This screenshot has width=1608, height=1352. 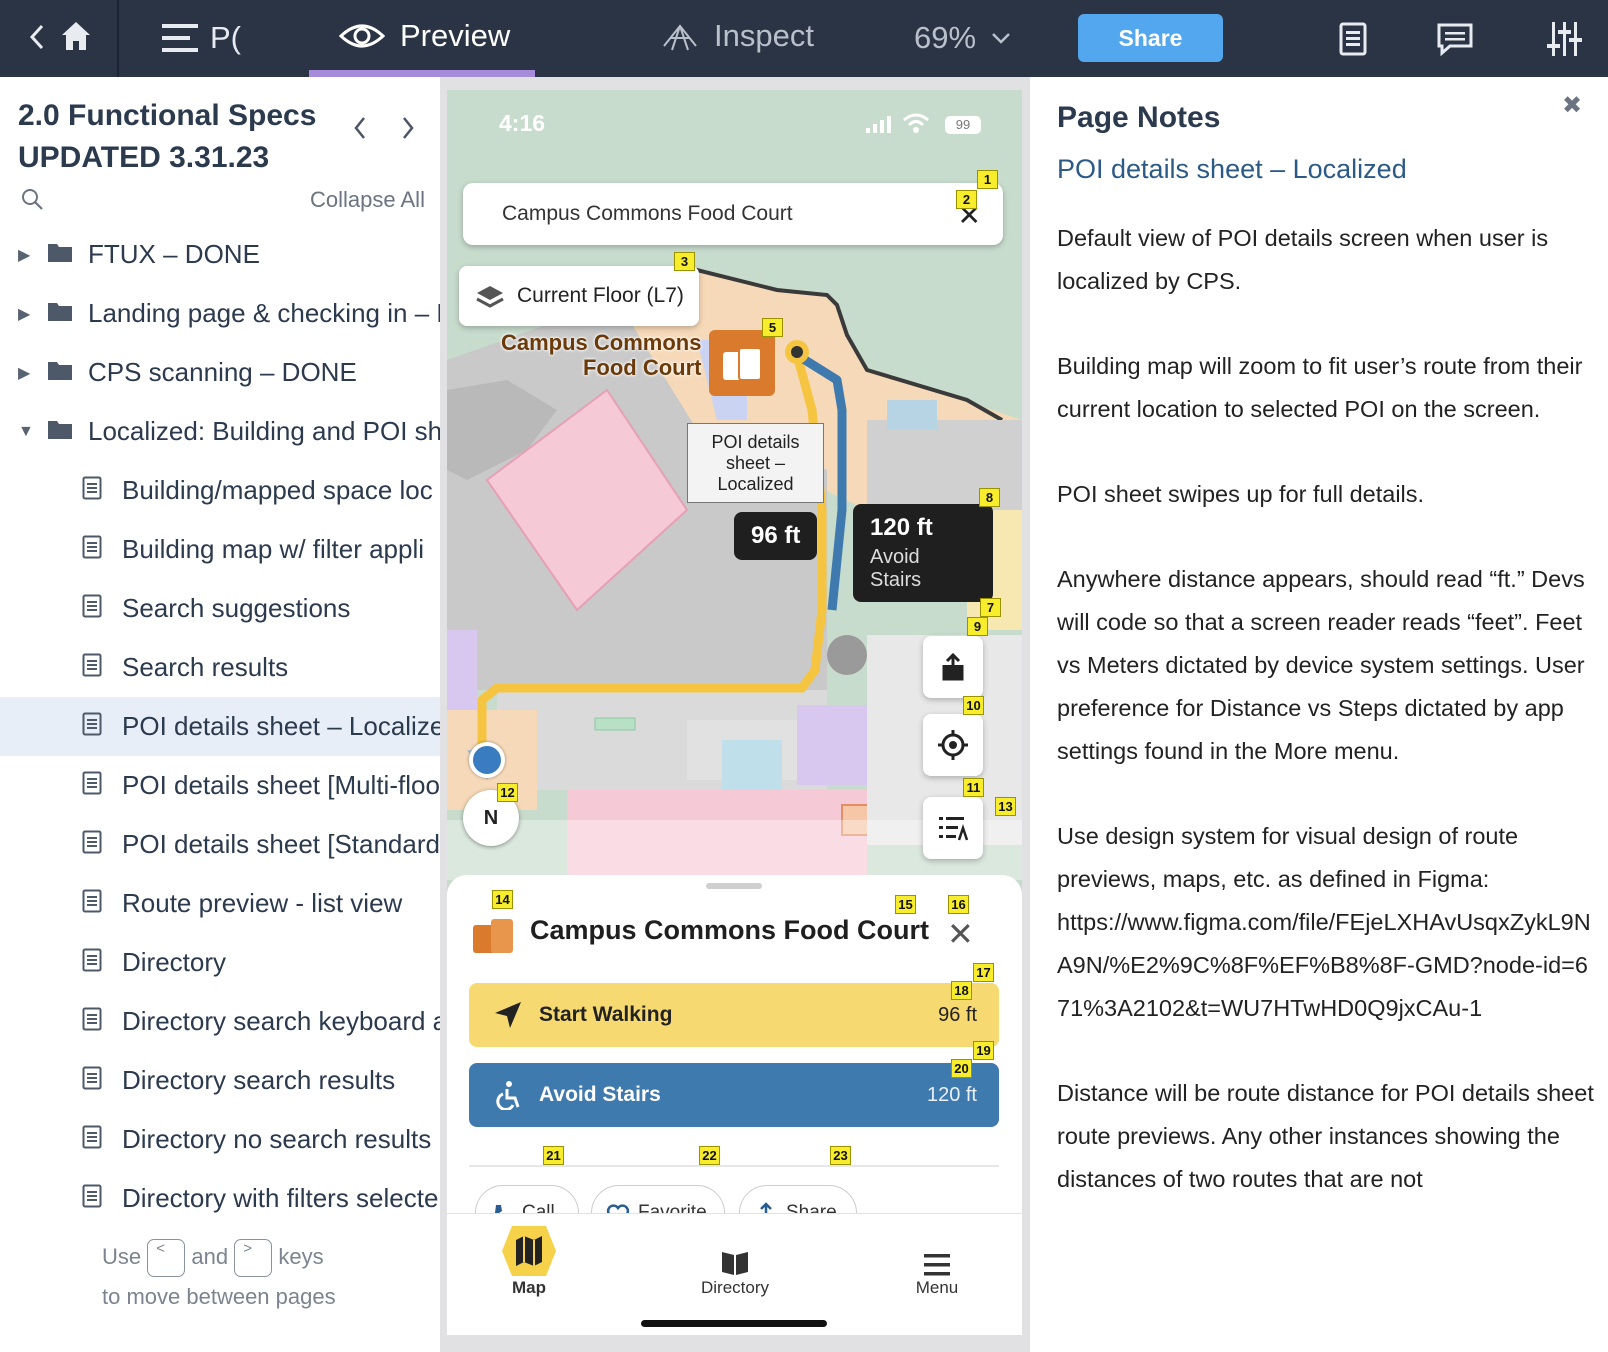 I want to click on tree-item-label: Directory search results, so click(x=259, y=1080).